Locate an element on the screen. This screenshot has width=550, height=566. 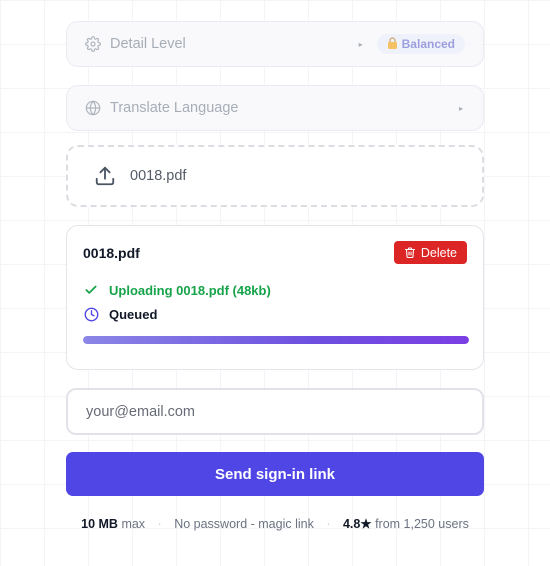
max-size-value: 10 MB is located at coordinates (99, 524).